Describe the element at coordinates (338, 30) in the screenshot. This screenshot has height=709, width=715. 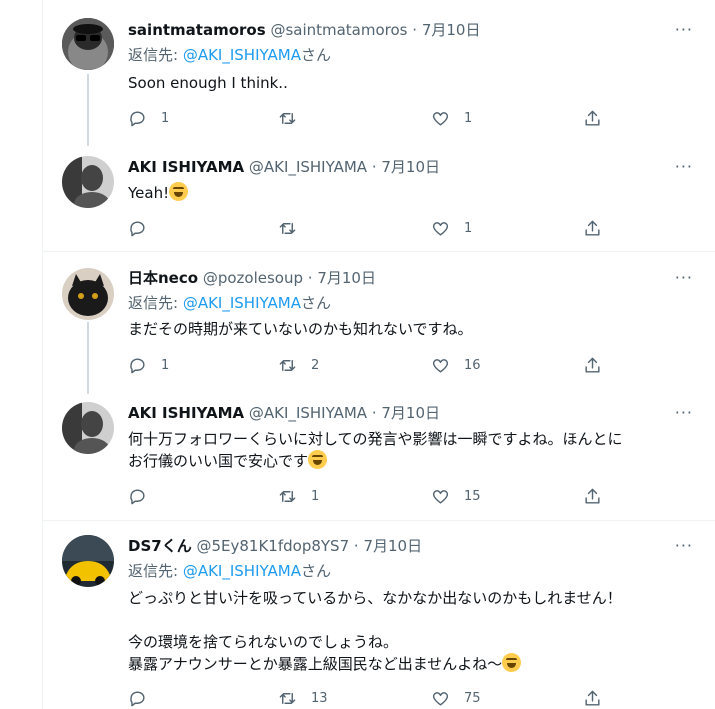
I see `user-handle: @saintmatamoros` at that location.